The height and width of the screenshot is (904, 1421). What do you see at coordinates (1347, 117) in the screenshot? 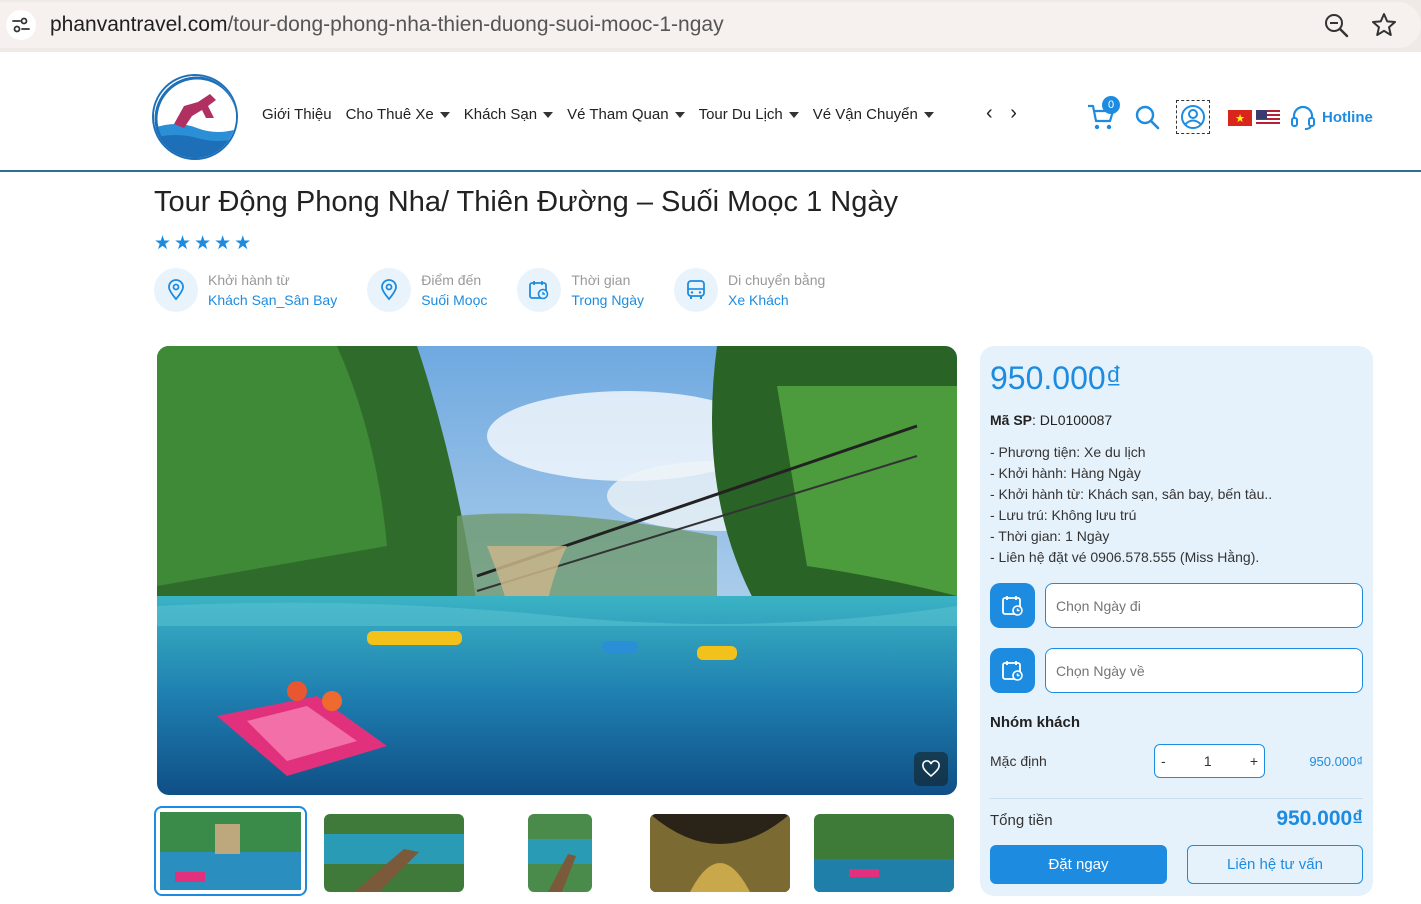
I see `hotline-label: Hotline` at bounding box center [1347, 117].